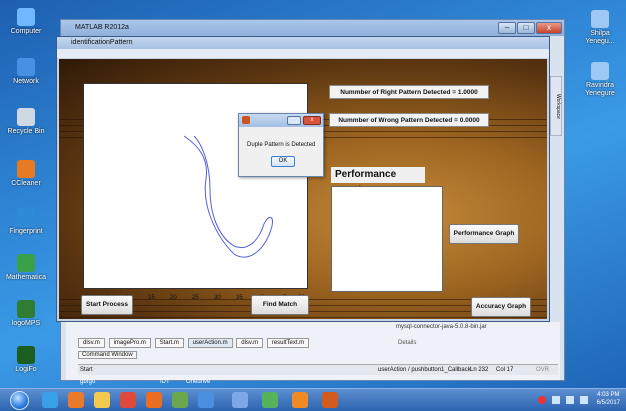 The height and width of the screenshot is (411, 626). I want to click on message-dialog: x Duple Pattern is Detected OK, so click(281, 145).